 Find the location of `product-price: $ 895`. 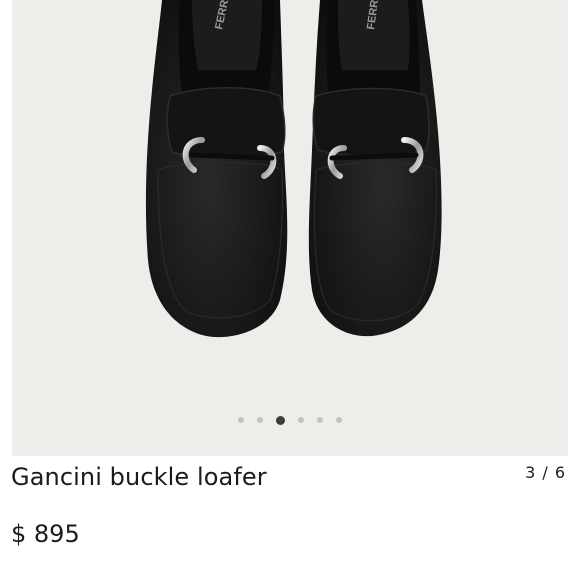

product-price: $ 895 is located at coordinates (45, 534).